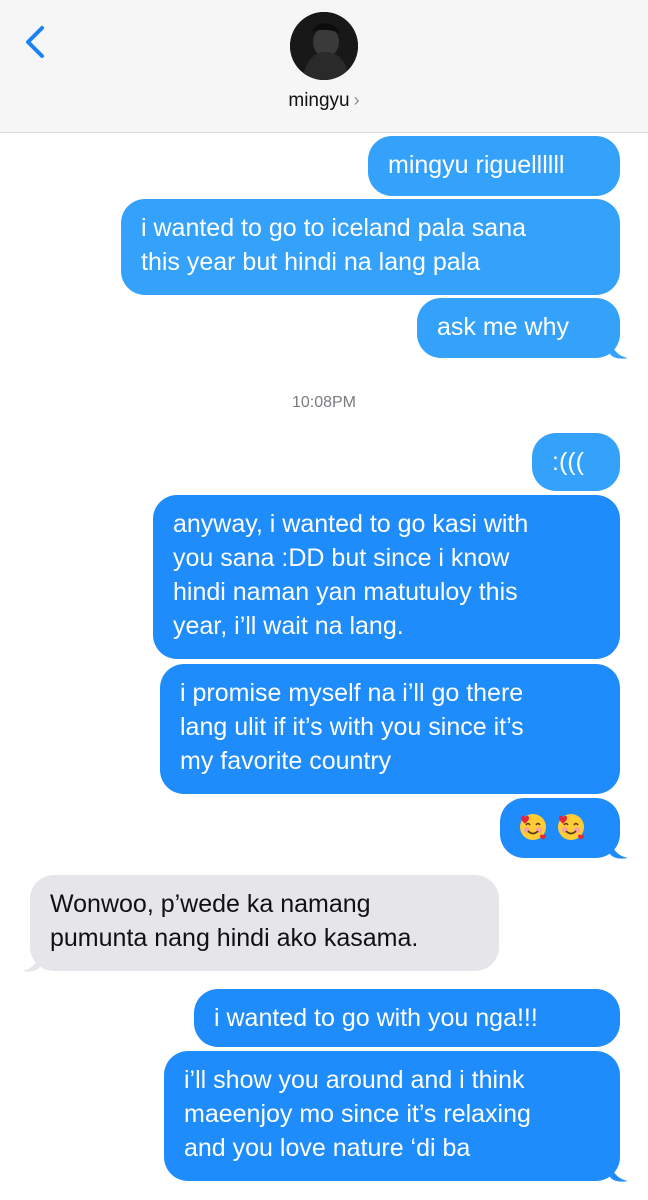 This screenshot has width=648, height=1200. Describe the element at coordinates (352, 727) in the screenshot. I see `message-line: lang ulit if it’s with you since it’s` at that location.